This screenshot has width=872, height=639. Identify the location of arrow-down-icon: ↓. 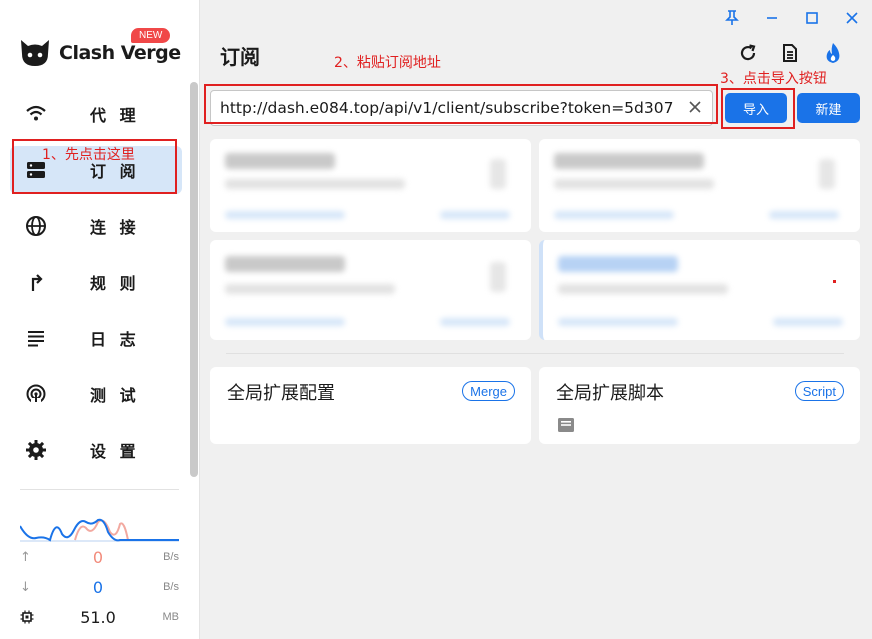
(25, 587).